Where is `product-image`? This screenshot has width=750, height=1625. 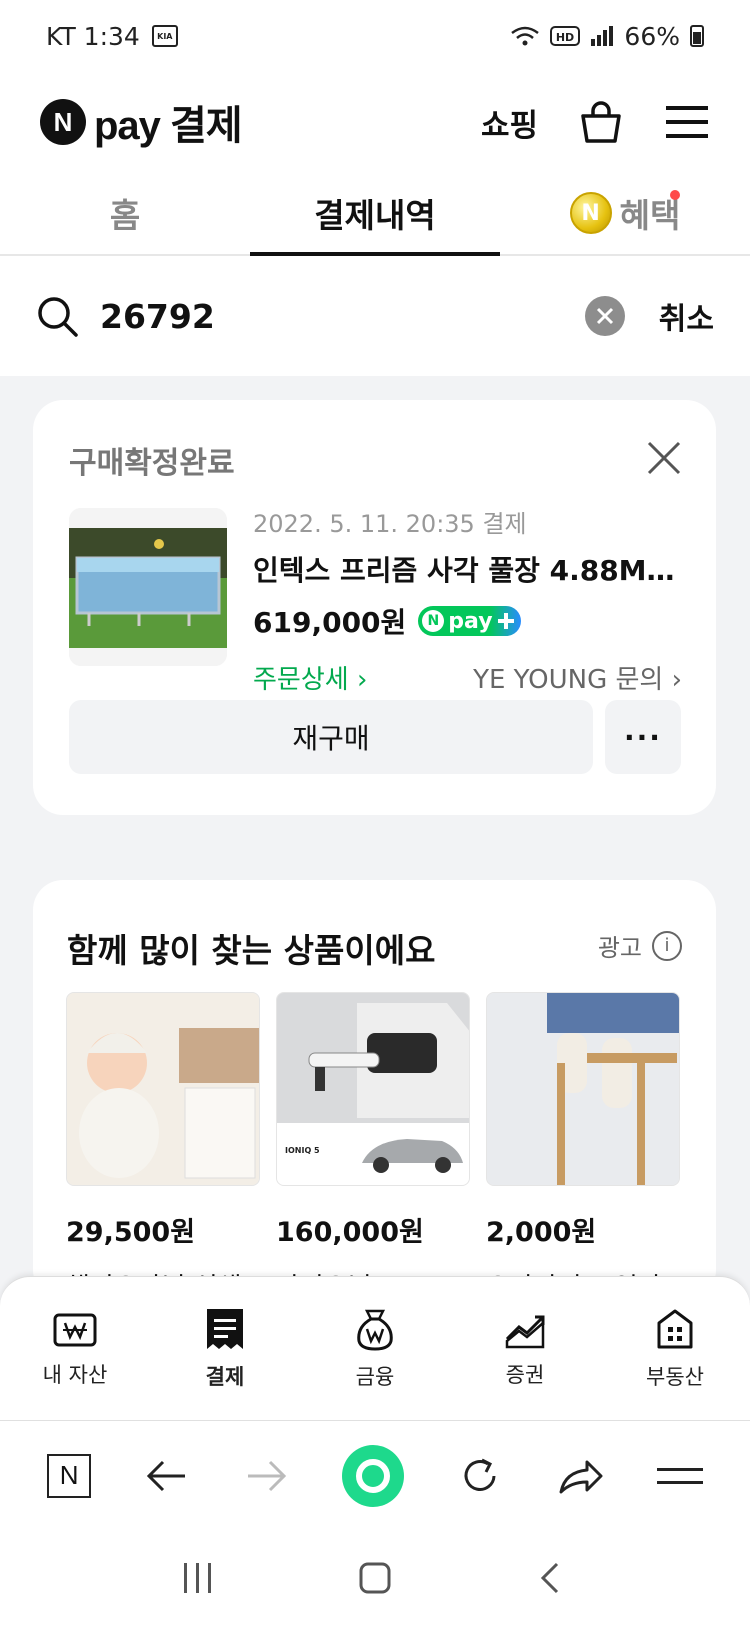 product-image is located at coordinates (148, 587).